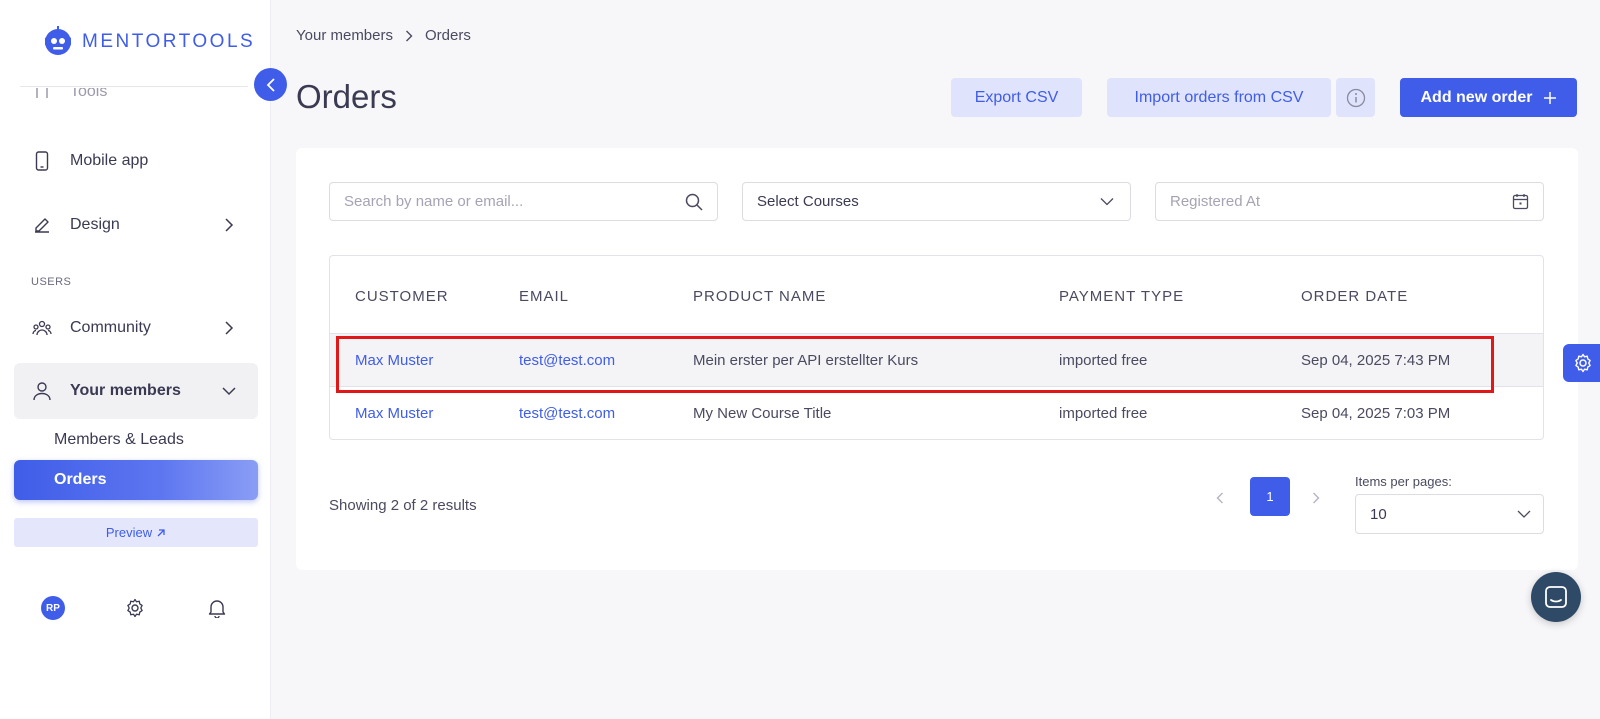 This screenshot has height=719, width=1600. What do you see at coordinates (544, 296) in the screenshot?
I see `column-header-email: EMAIL` at bounding box center [544, 296].